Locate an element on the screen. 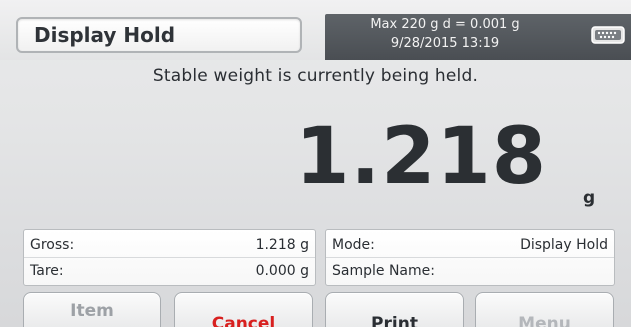 The image size is (631, 327). mode-details-panel: Mode: Display Hold Sample Name: is located at coordinates (470, 257).